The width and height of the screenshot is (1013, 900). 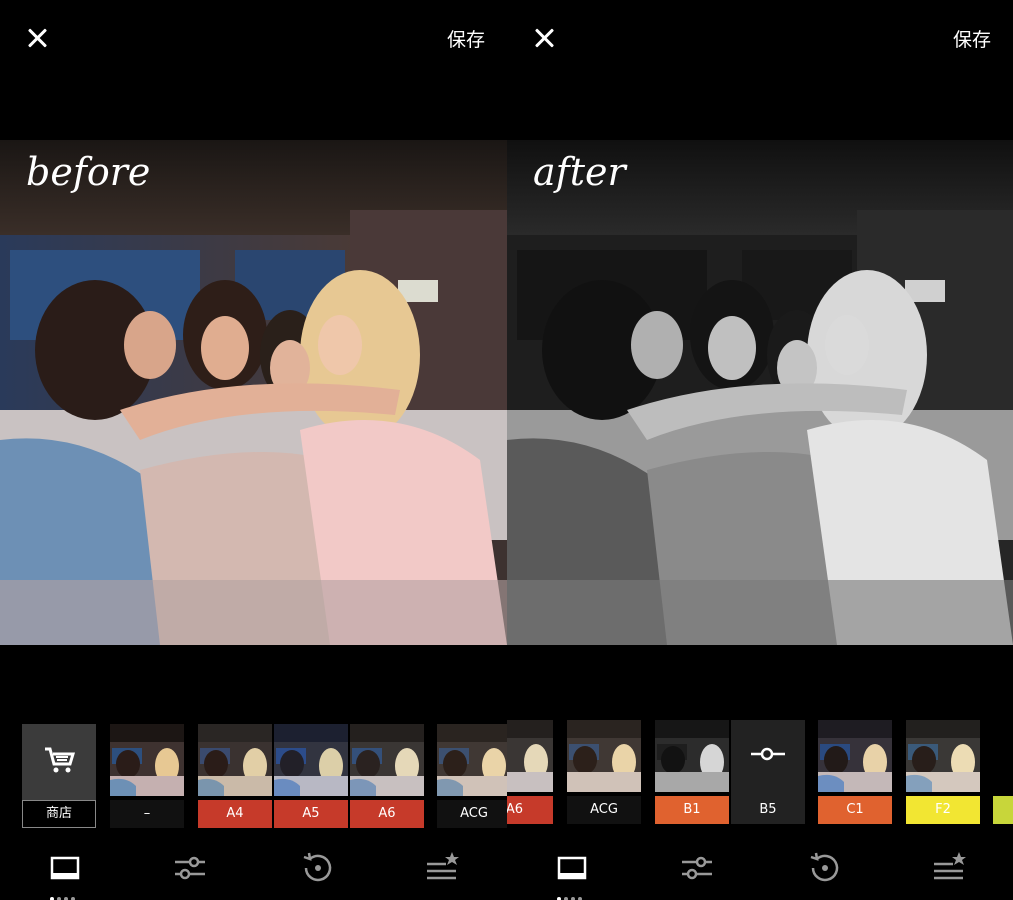 What do you see at coordinates (88, 172) in the screenshot?
I see `before-caption: before` at bounding box center [88, 172].